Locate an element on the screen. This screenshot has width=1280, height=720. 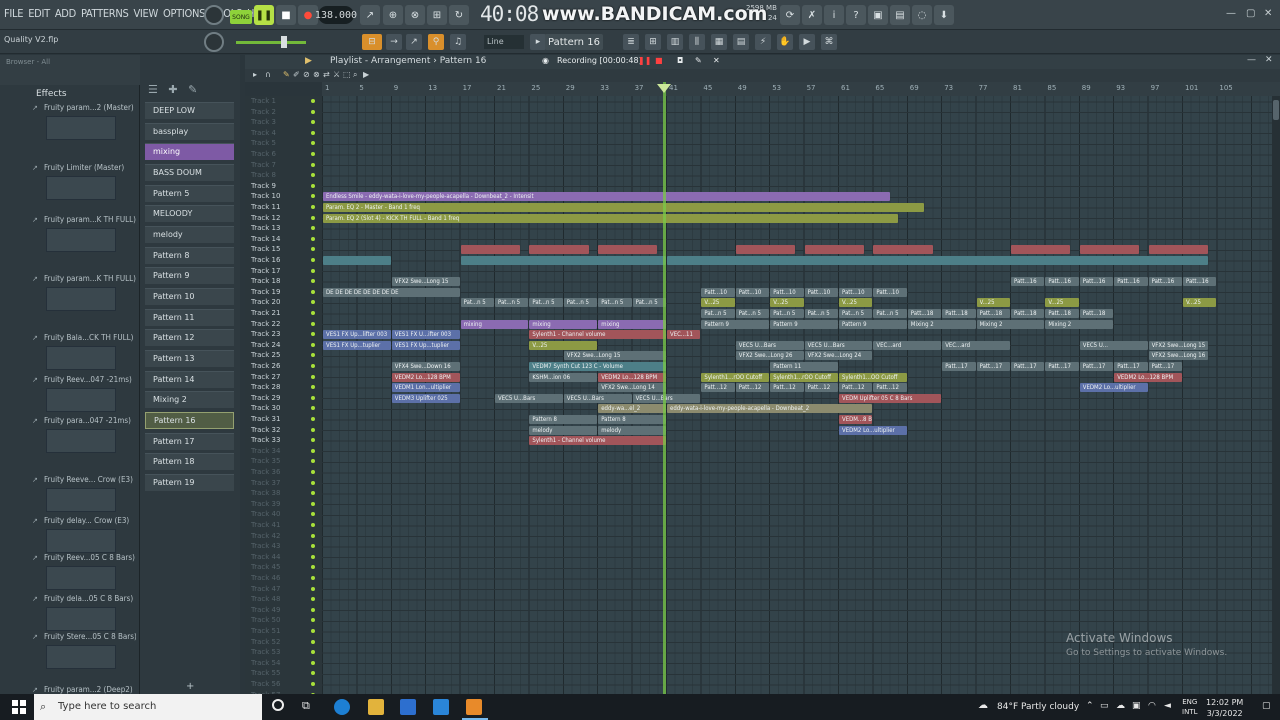
playlist-clip: VFX2 Swe...Long 26 is located at coordinates (769, 356).